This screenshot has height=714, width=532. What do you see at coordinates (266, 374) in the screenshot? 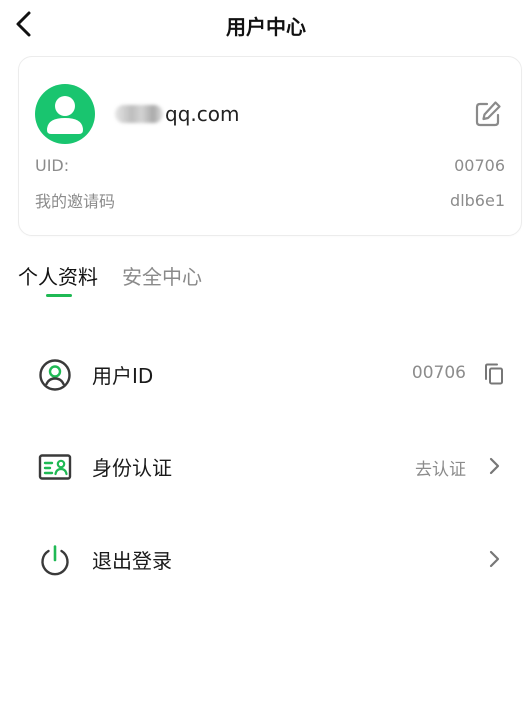
I see `menu-item-user-id: 用户ID 00706` at bounding box center [266, 374].